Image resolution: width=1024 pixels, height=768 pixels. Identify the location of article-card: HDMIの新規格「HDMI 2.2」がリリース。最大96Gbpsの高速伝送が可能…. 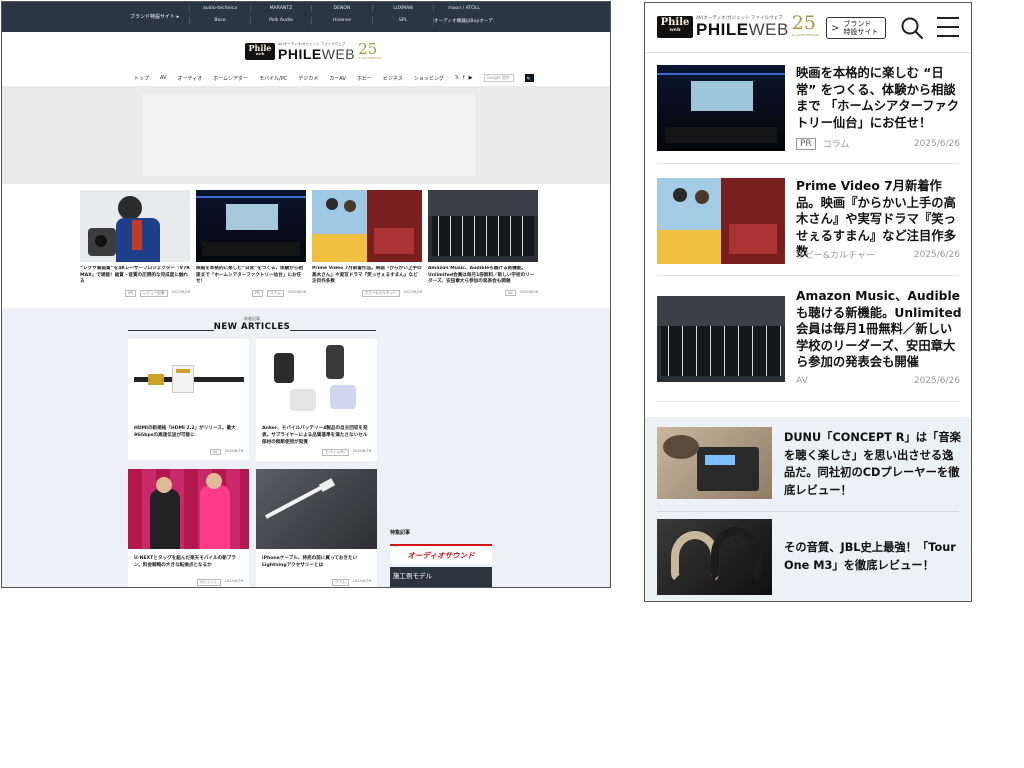
(188, 399).